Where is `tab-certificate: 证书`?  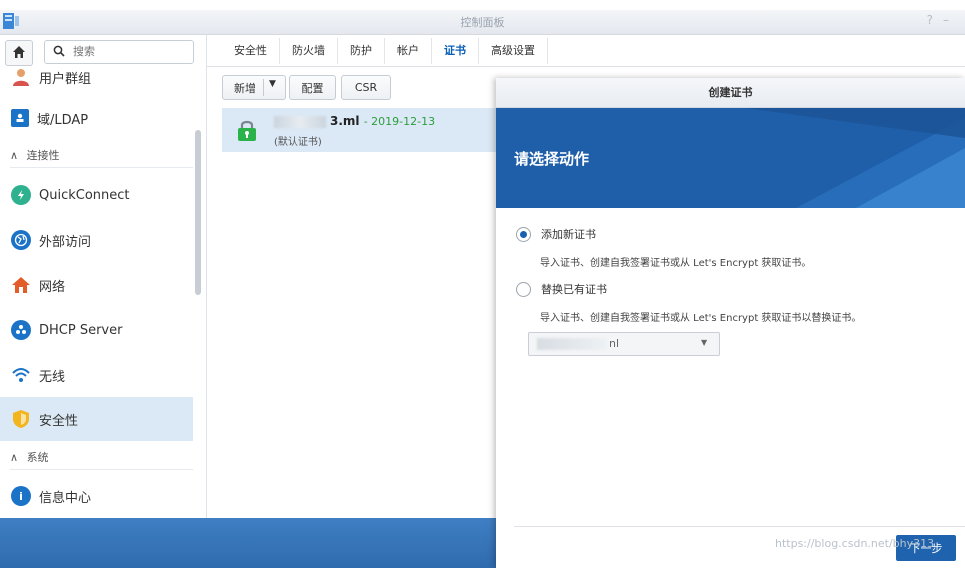 tab-certificate: 证书 is located at coordinates (455, 51).